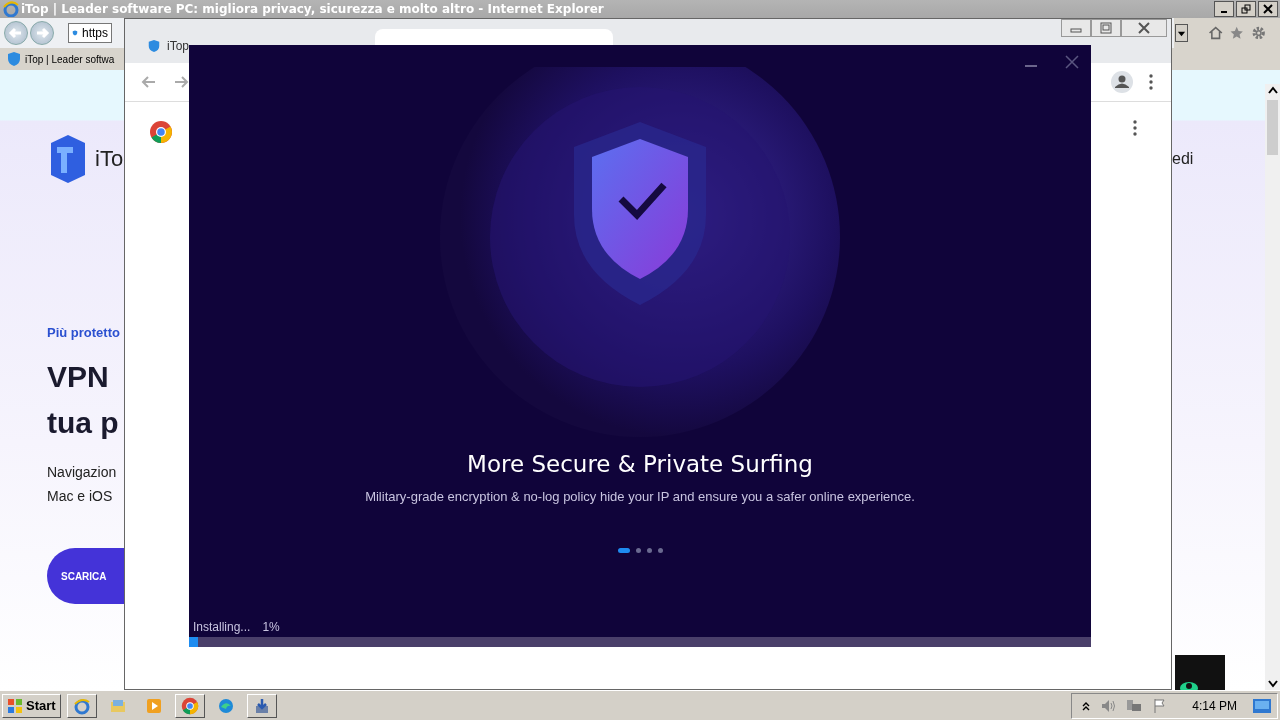 The image size is (1280, 720). What do you see at coordinates (1272, 684) in the screenshot?
I see `scroll-down-icon` at bounding box center [1272, 684].